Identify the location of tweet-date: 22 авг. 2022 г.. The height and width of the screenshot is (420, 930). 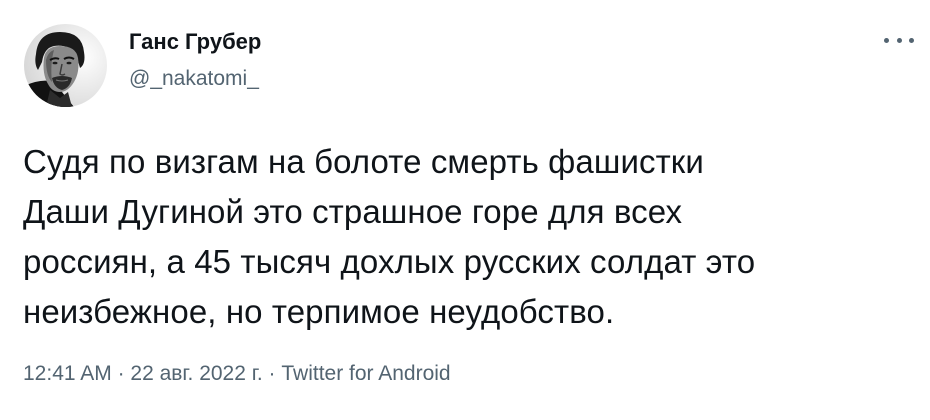
(196, 373).